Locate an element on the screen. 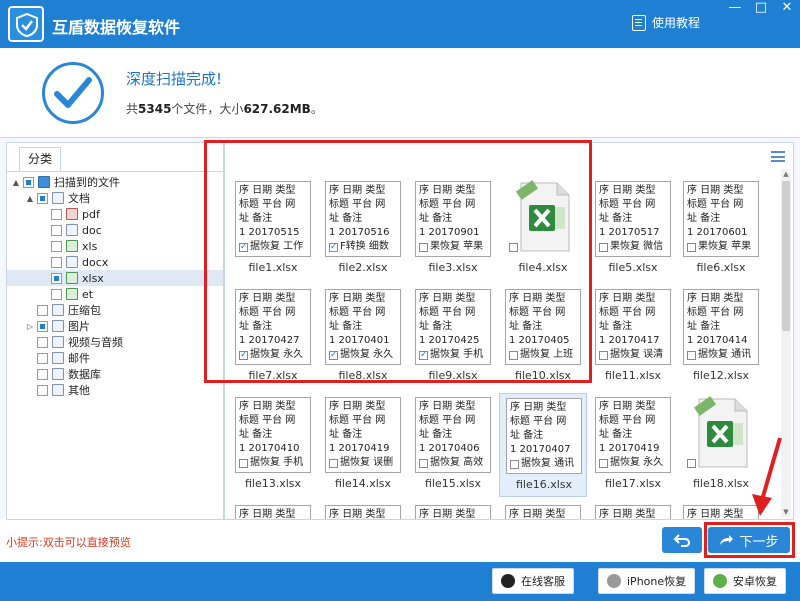 Image resolution: width=800 pixels, height=601 pixels. scroll-thumb is located at coordinates (786, 256).